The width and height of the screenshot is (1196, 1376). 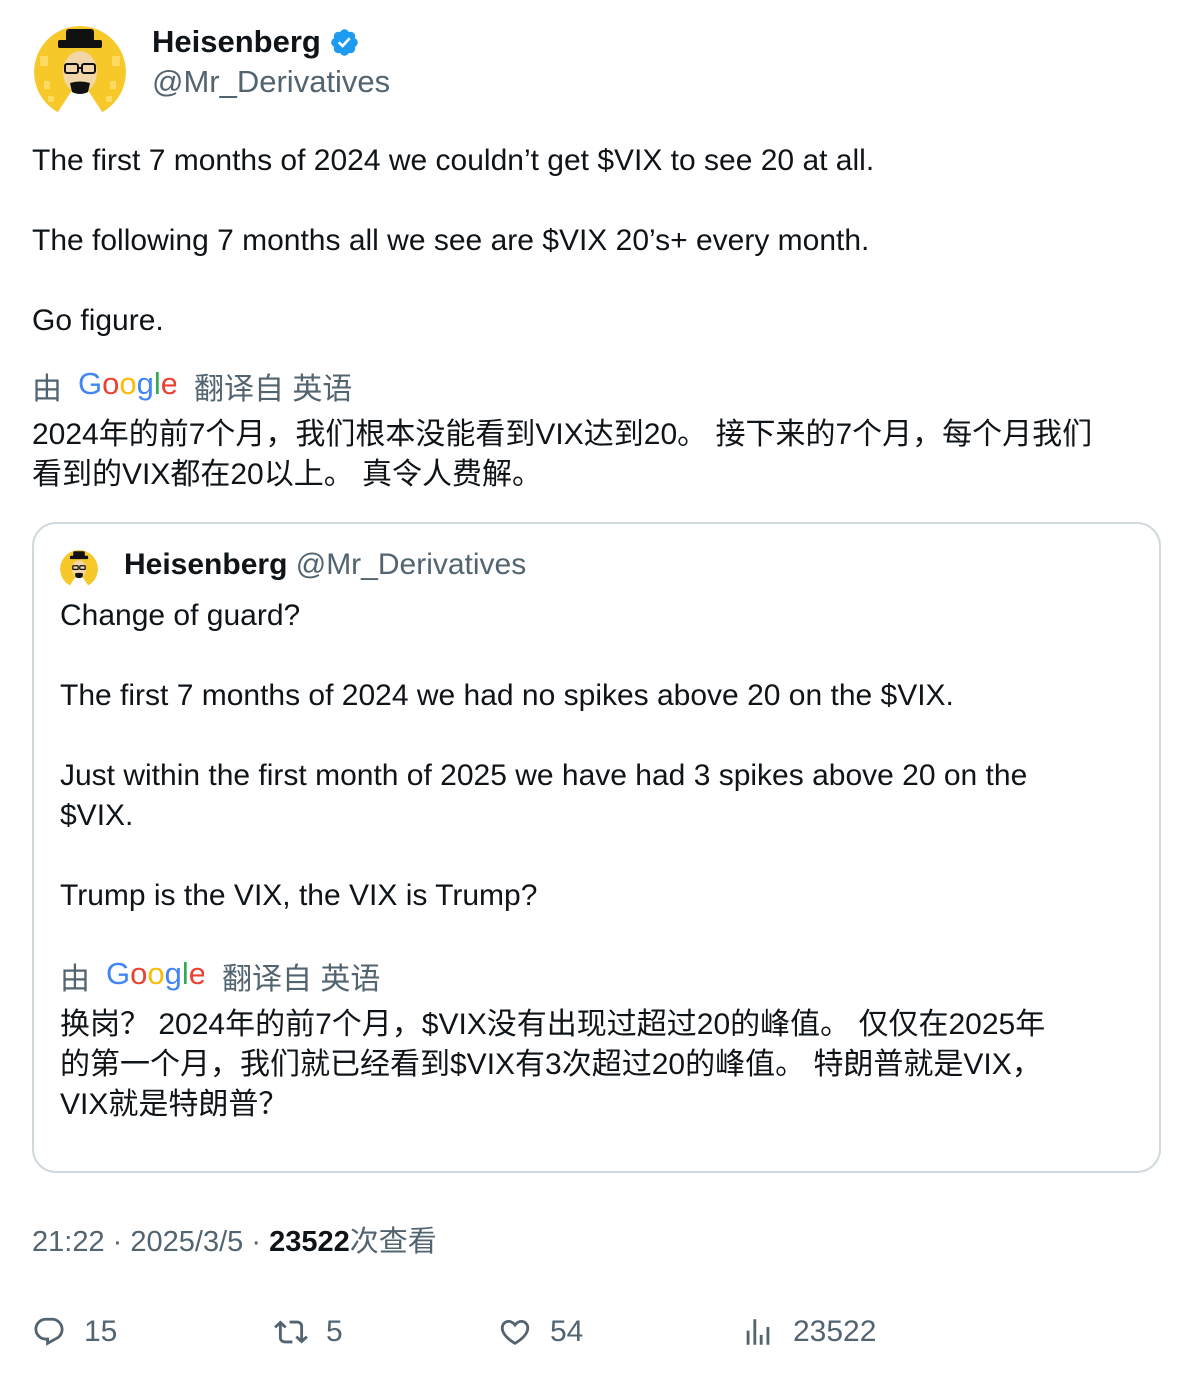 What do you see at coordinates (174, 1104) in the screenshot?
I see `translation-line: VIX就是特朗普？` at bounding box center [174, 1104].